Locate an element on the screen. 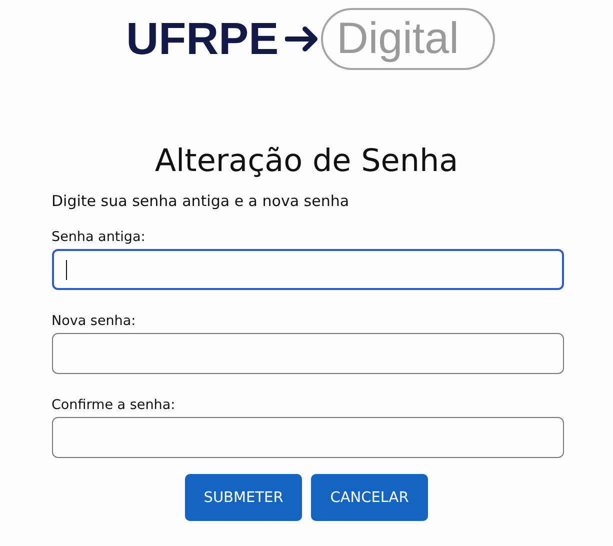 This screenshot has width=613, height=546. text-cursor is located at coordinates (66, 270).